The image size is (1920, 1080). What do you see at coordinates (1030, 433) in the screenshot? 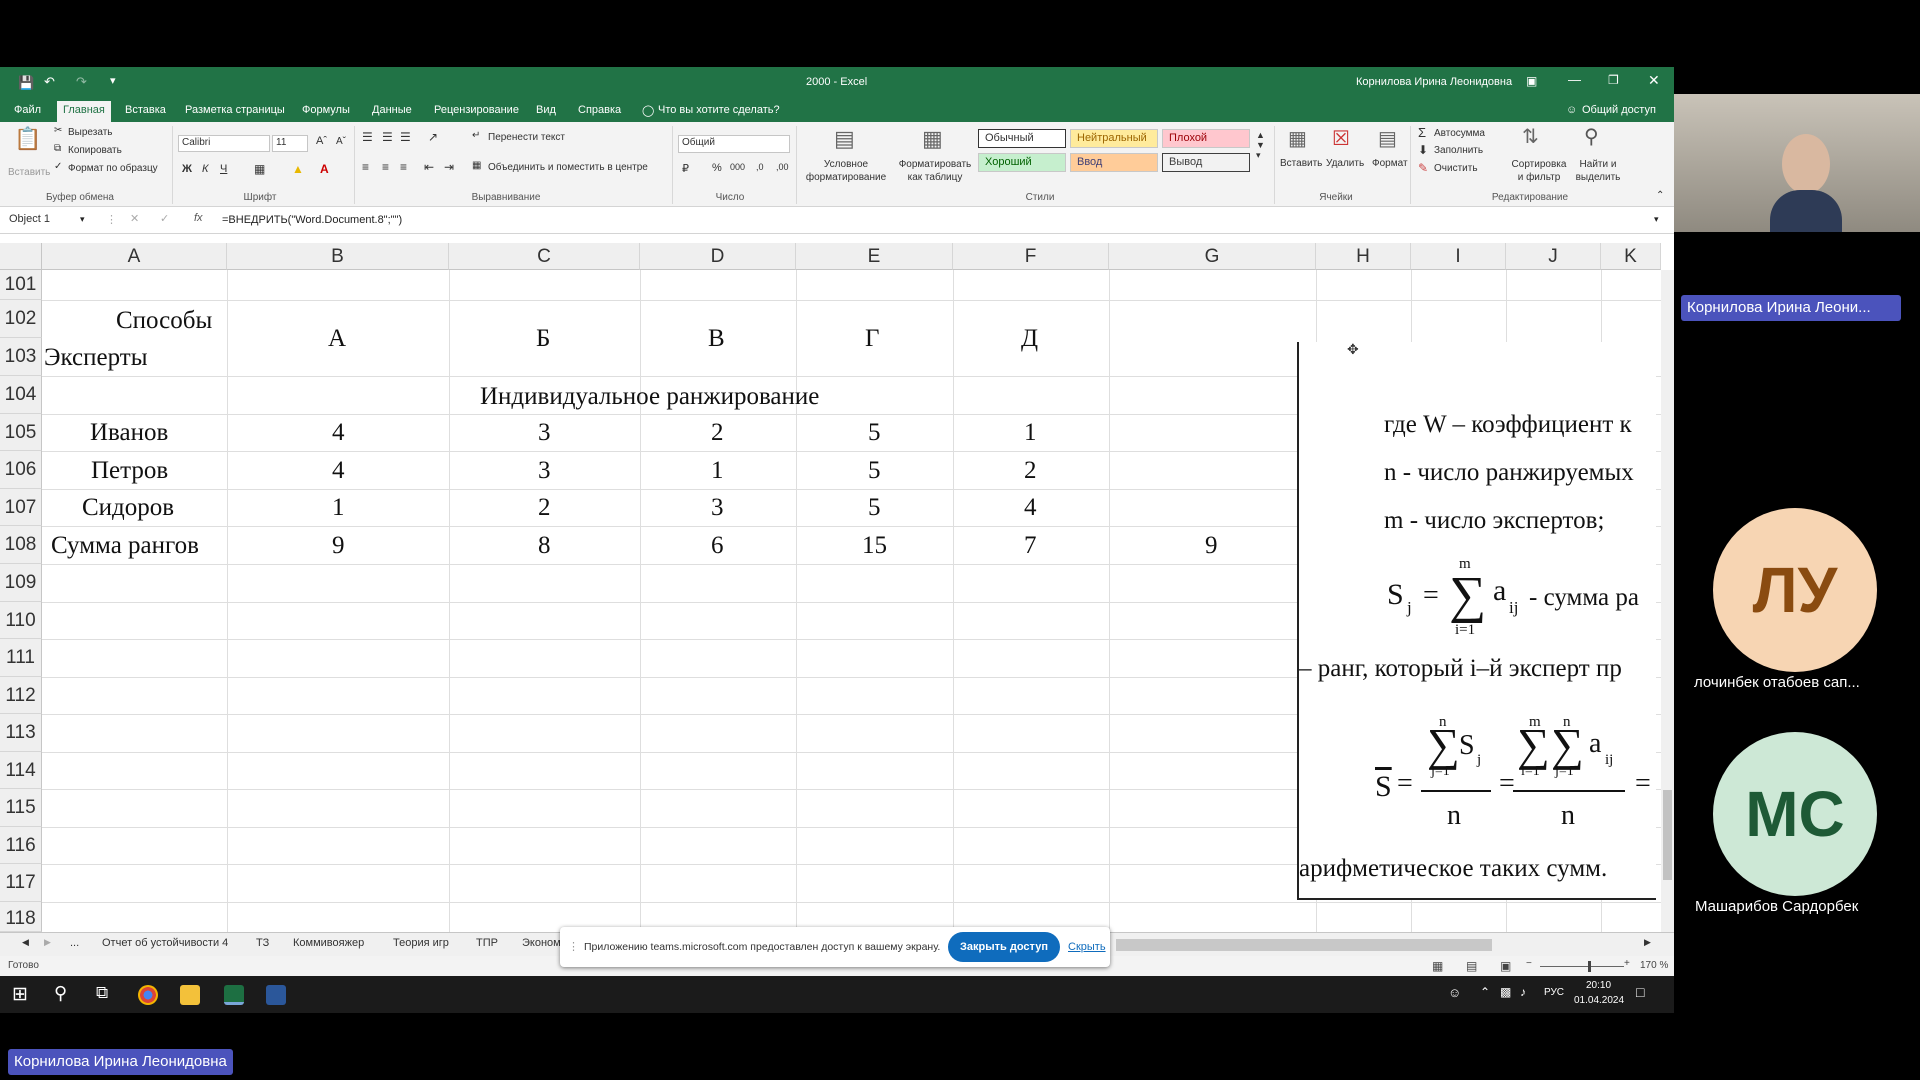
I see `cell-f105: 1` at bounding box center [1030, 433].